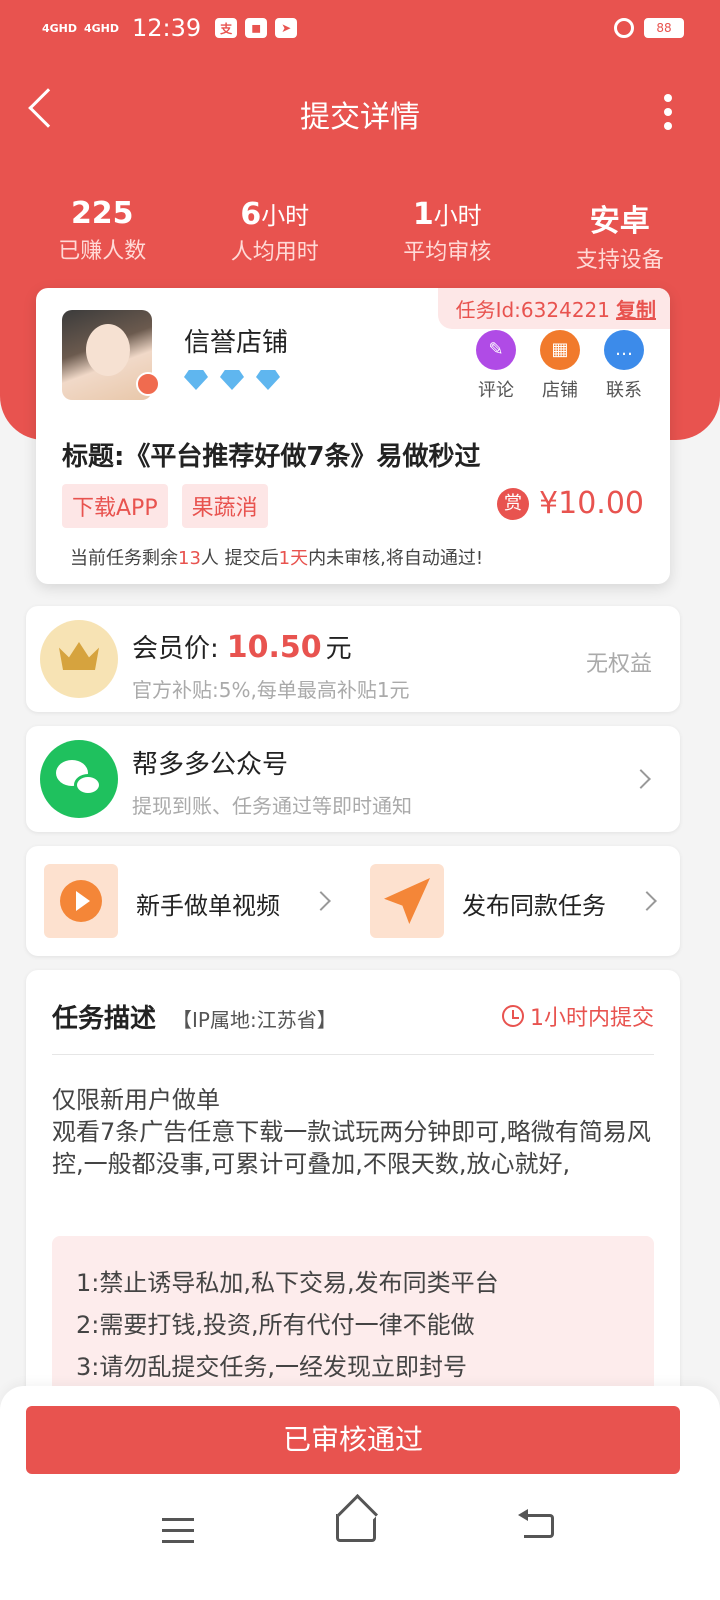 This screenshot has height=1600, width=720. I want to click on tag-category: 果蔬消, so click(224, 506).